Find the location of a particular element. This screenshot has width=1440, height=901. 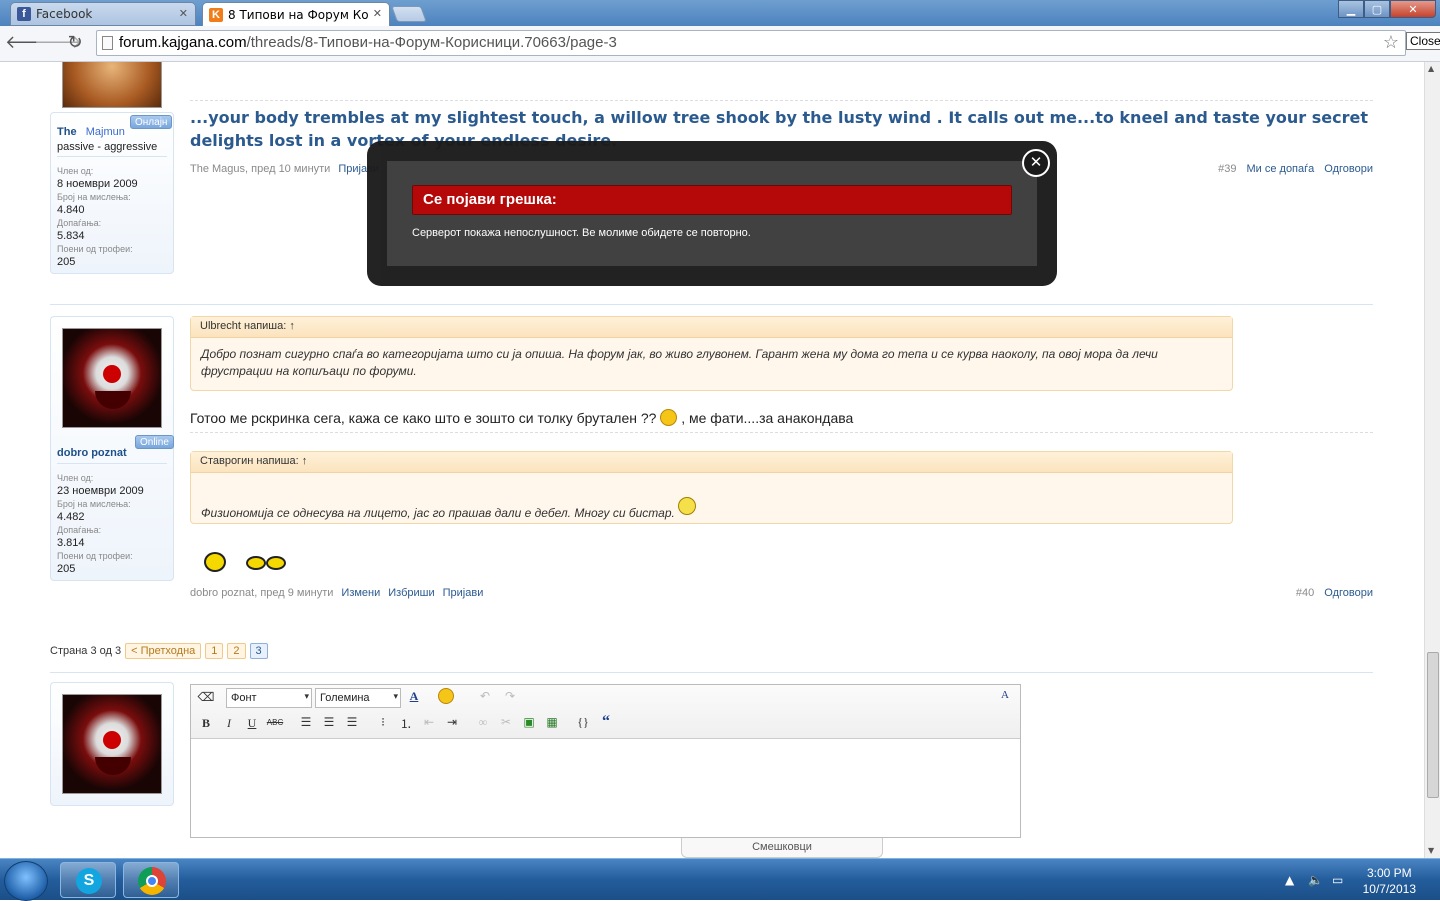

stat-value: 4.482 is located at coordinates (71, 517).